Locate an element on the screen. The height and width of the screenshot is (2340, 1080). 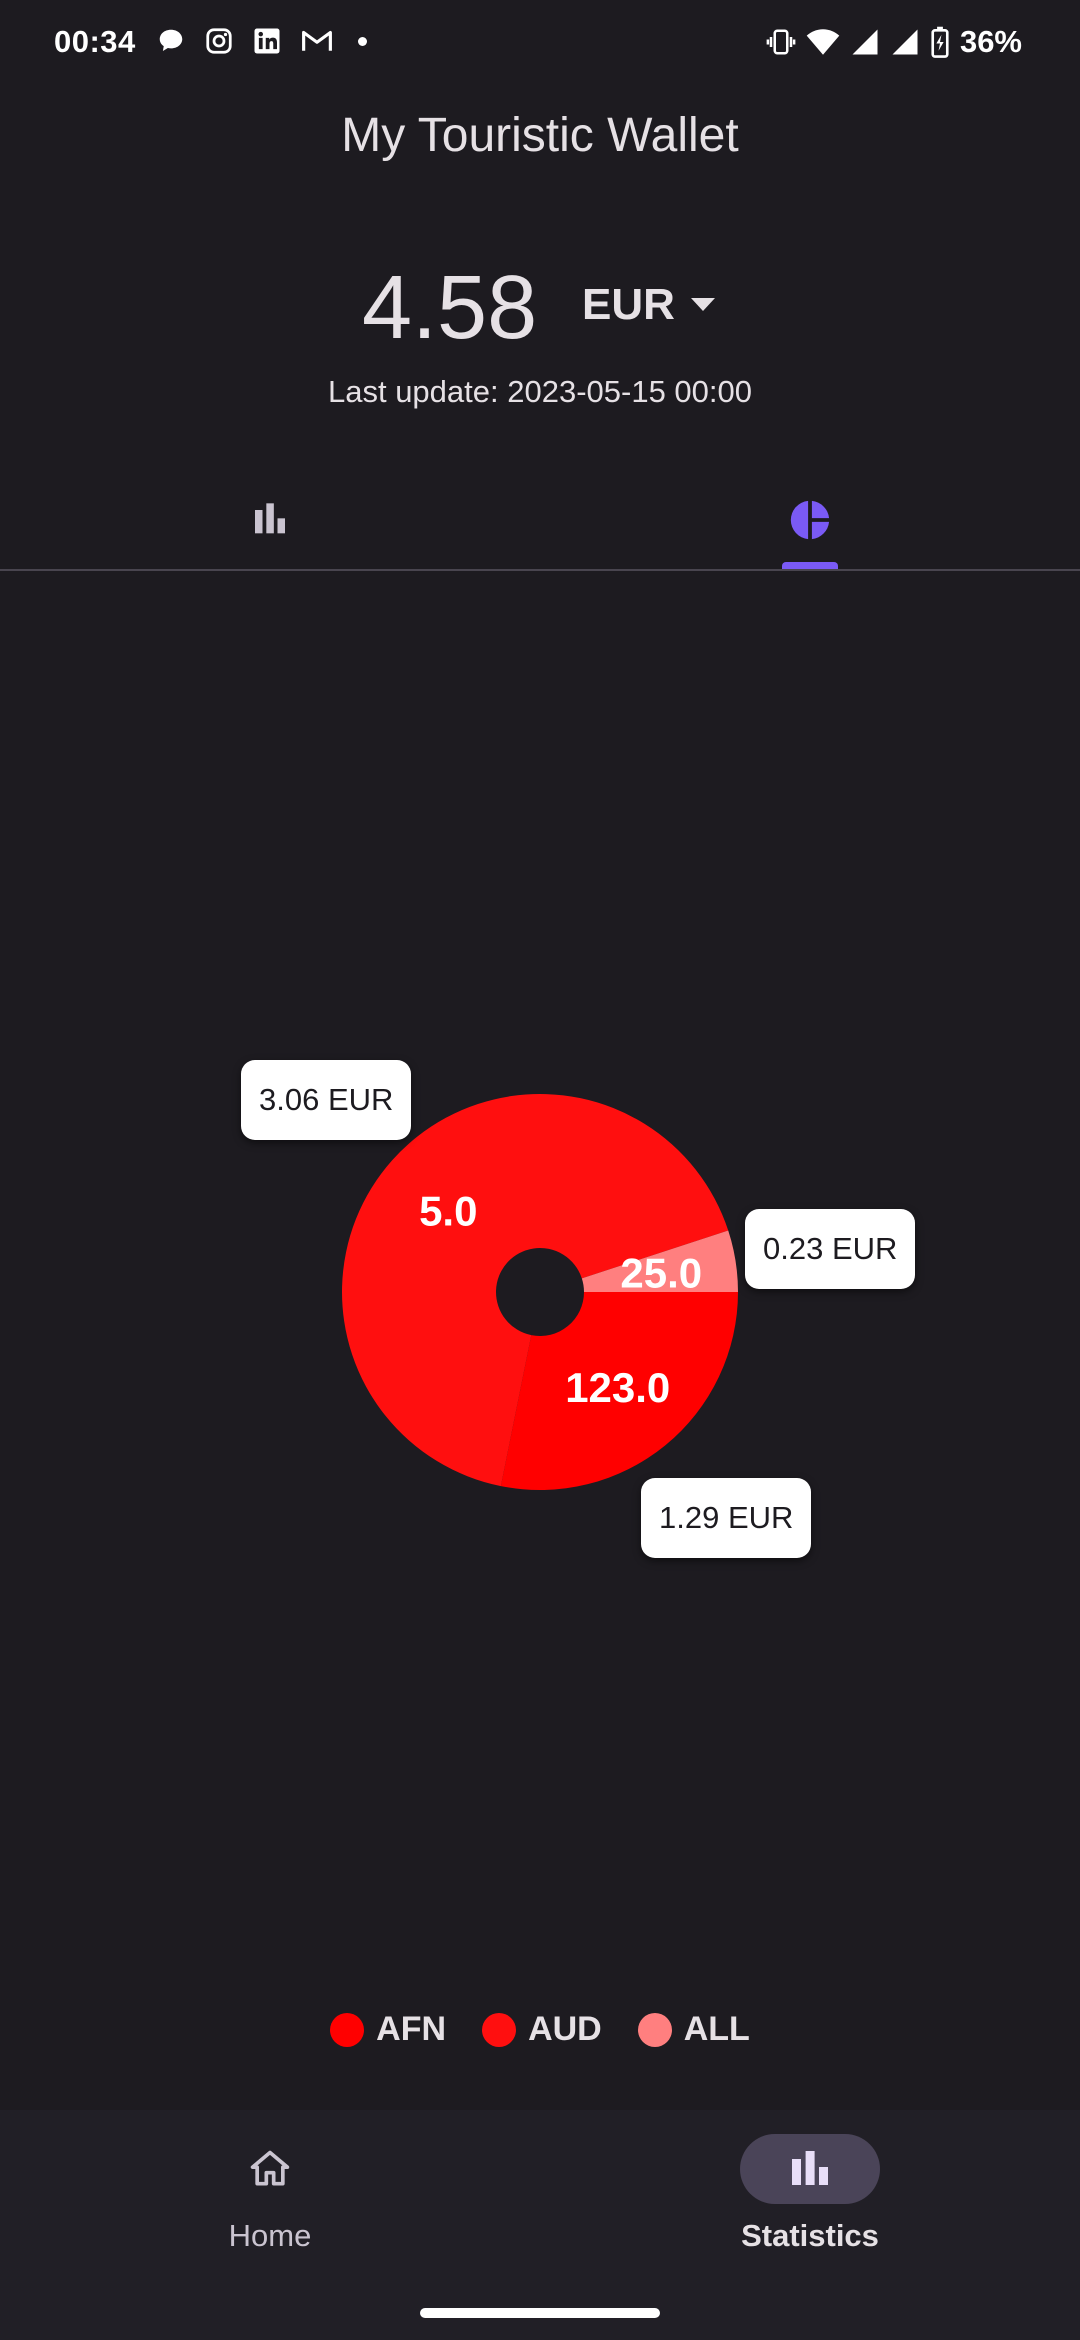
pie-chart-icon is located at coordinates (810, 520).